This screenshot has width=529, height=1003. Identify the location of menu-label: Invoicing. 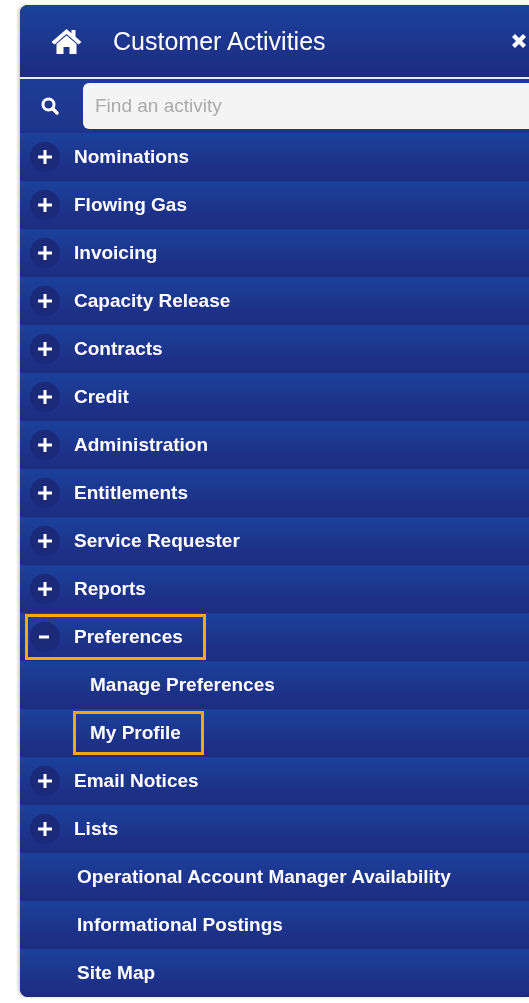
(116, 253).